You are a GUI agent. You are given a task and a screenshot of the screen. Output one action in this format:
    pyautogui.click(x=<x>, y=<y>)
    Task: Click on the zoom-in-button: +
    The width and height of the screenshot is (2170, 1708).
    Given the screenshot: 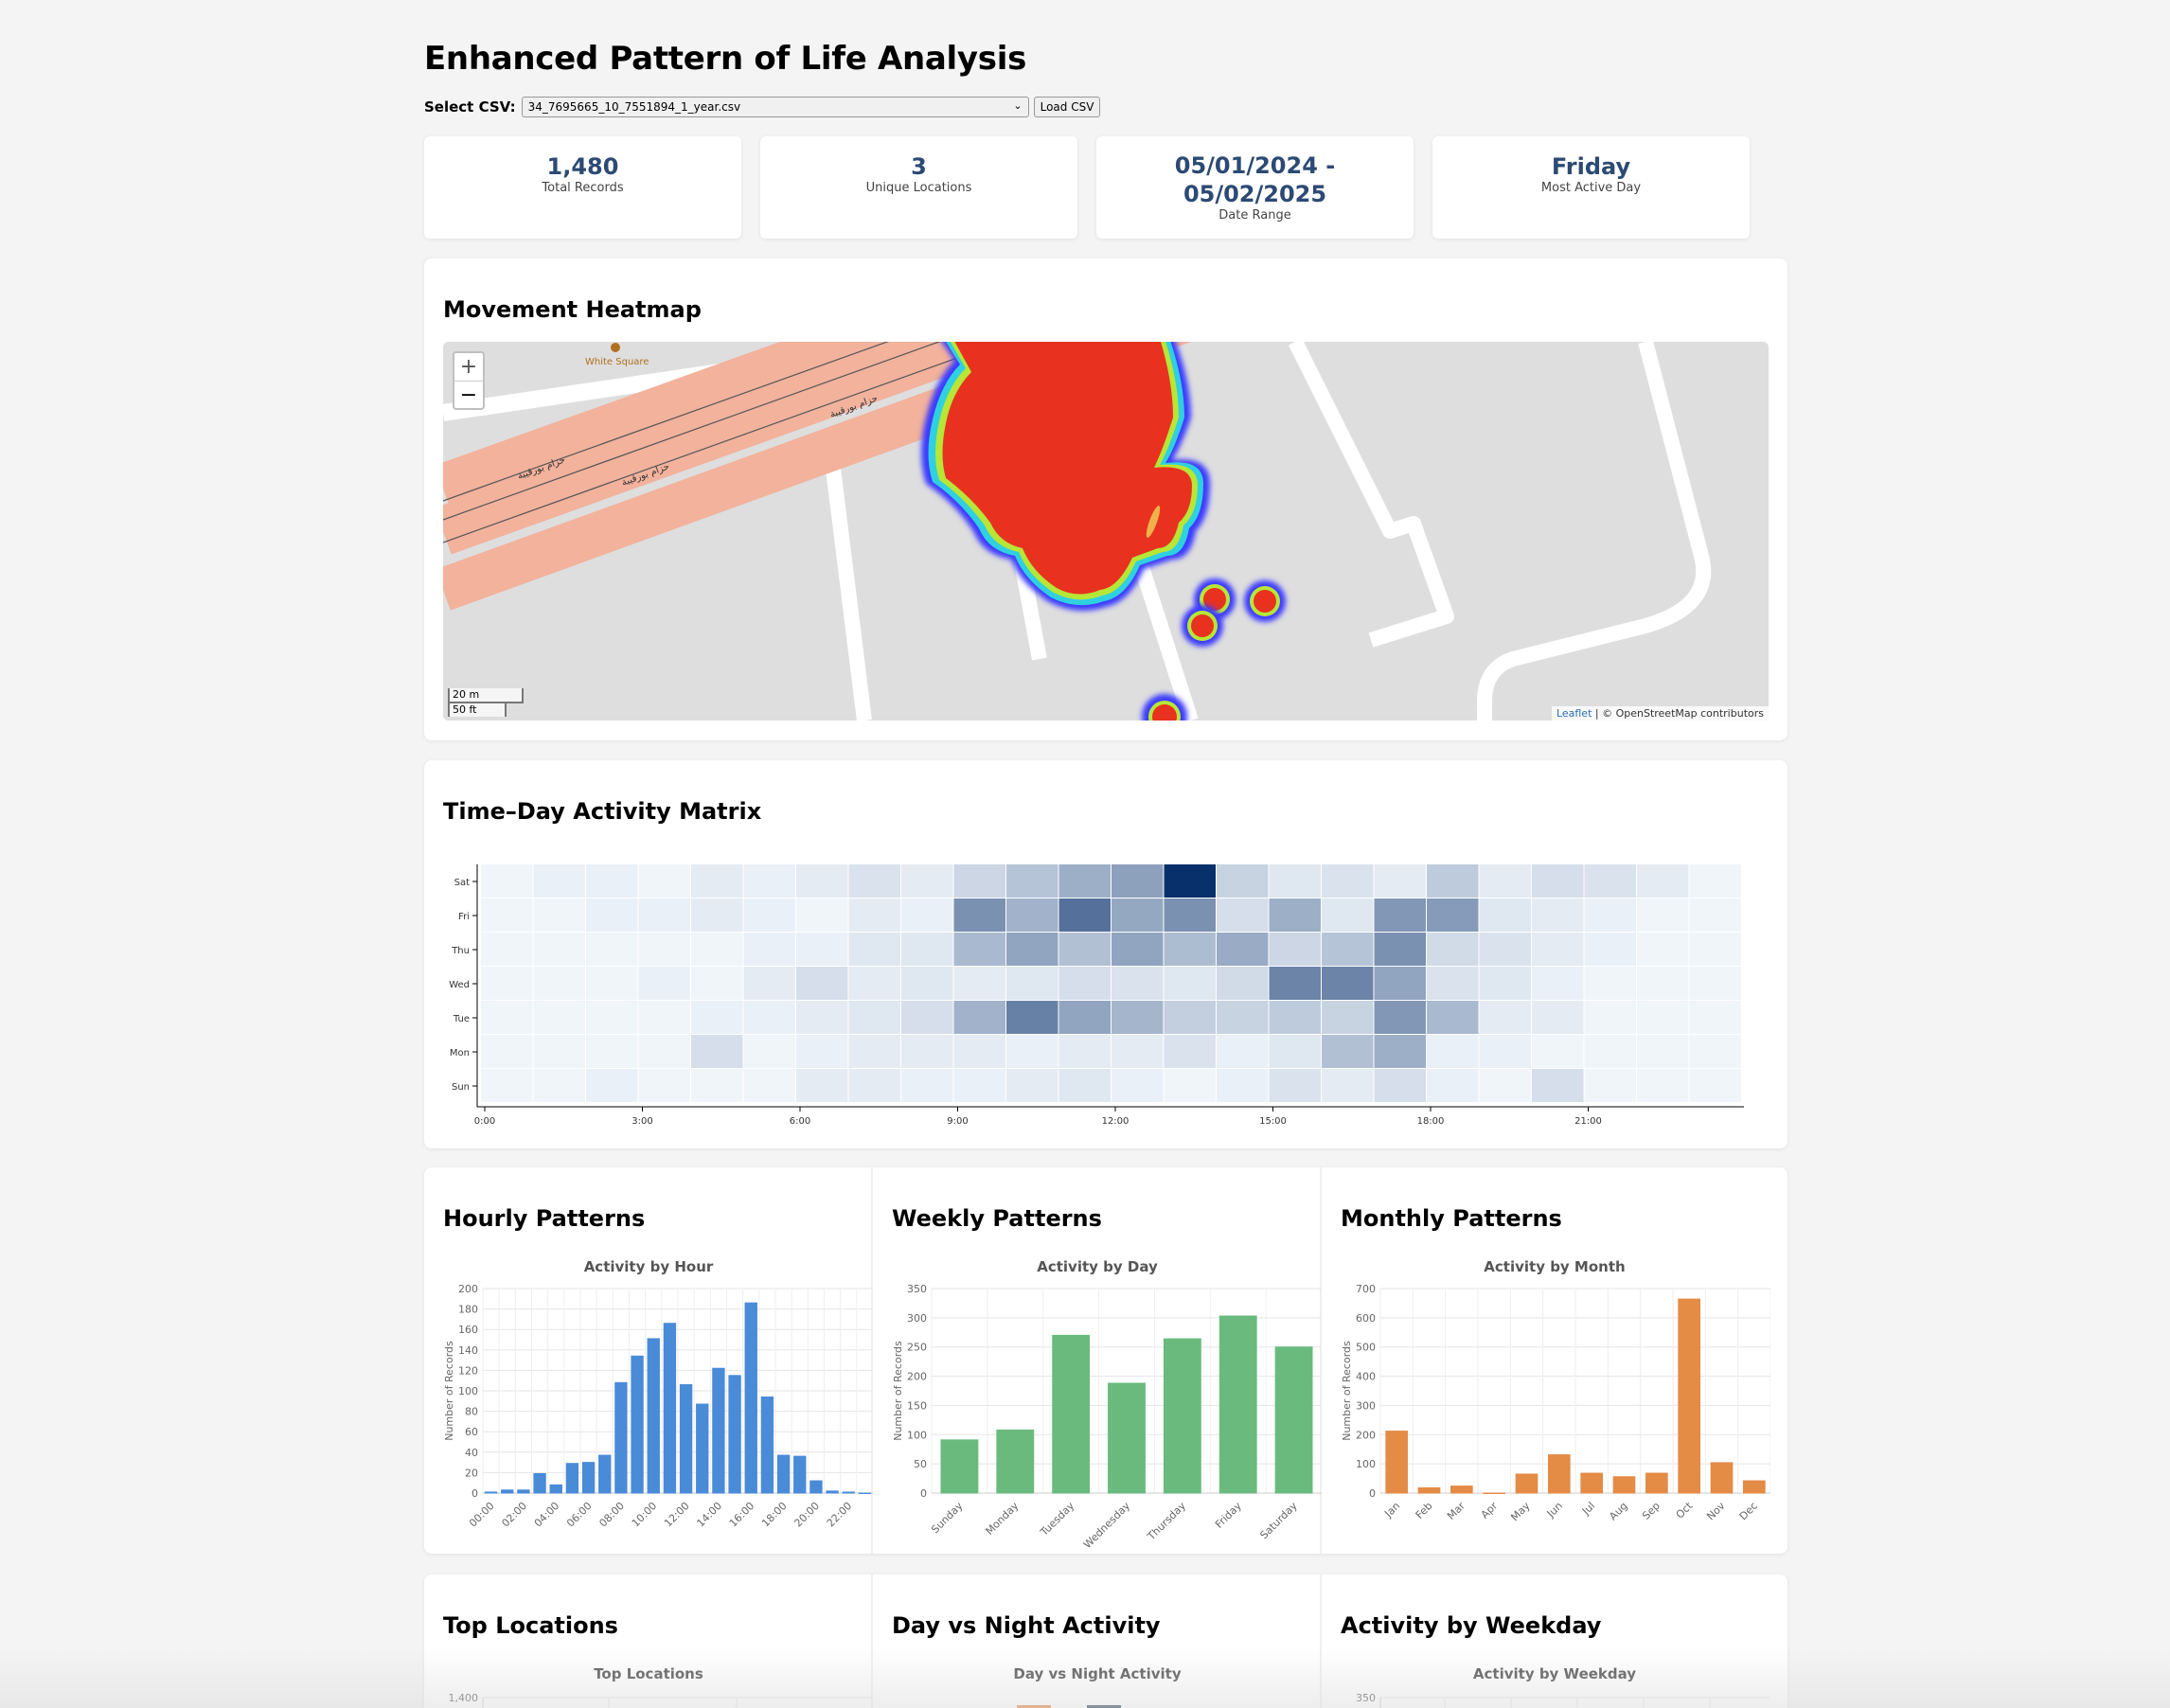 What is the action you would take?
    pyautogui.click(x=468, y=367)
    